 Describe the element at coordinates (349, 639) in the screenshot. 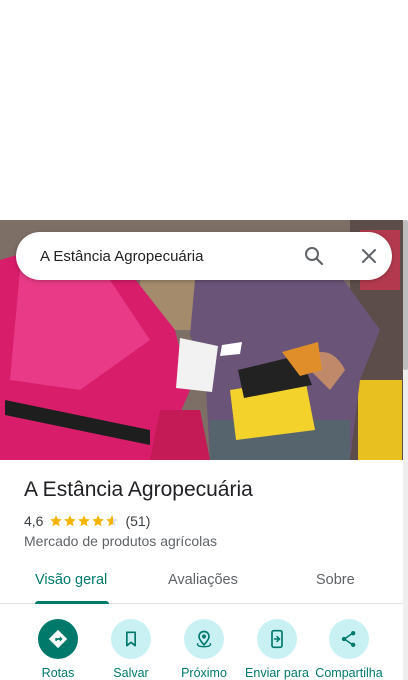

I see `share-icon` at that location.